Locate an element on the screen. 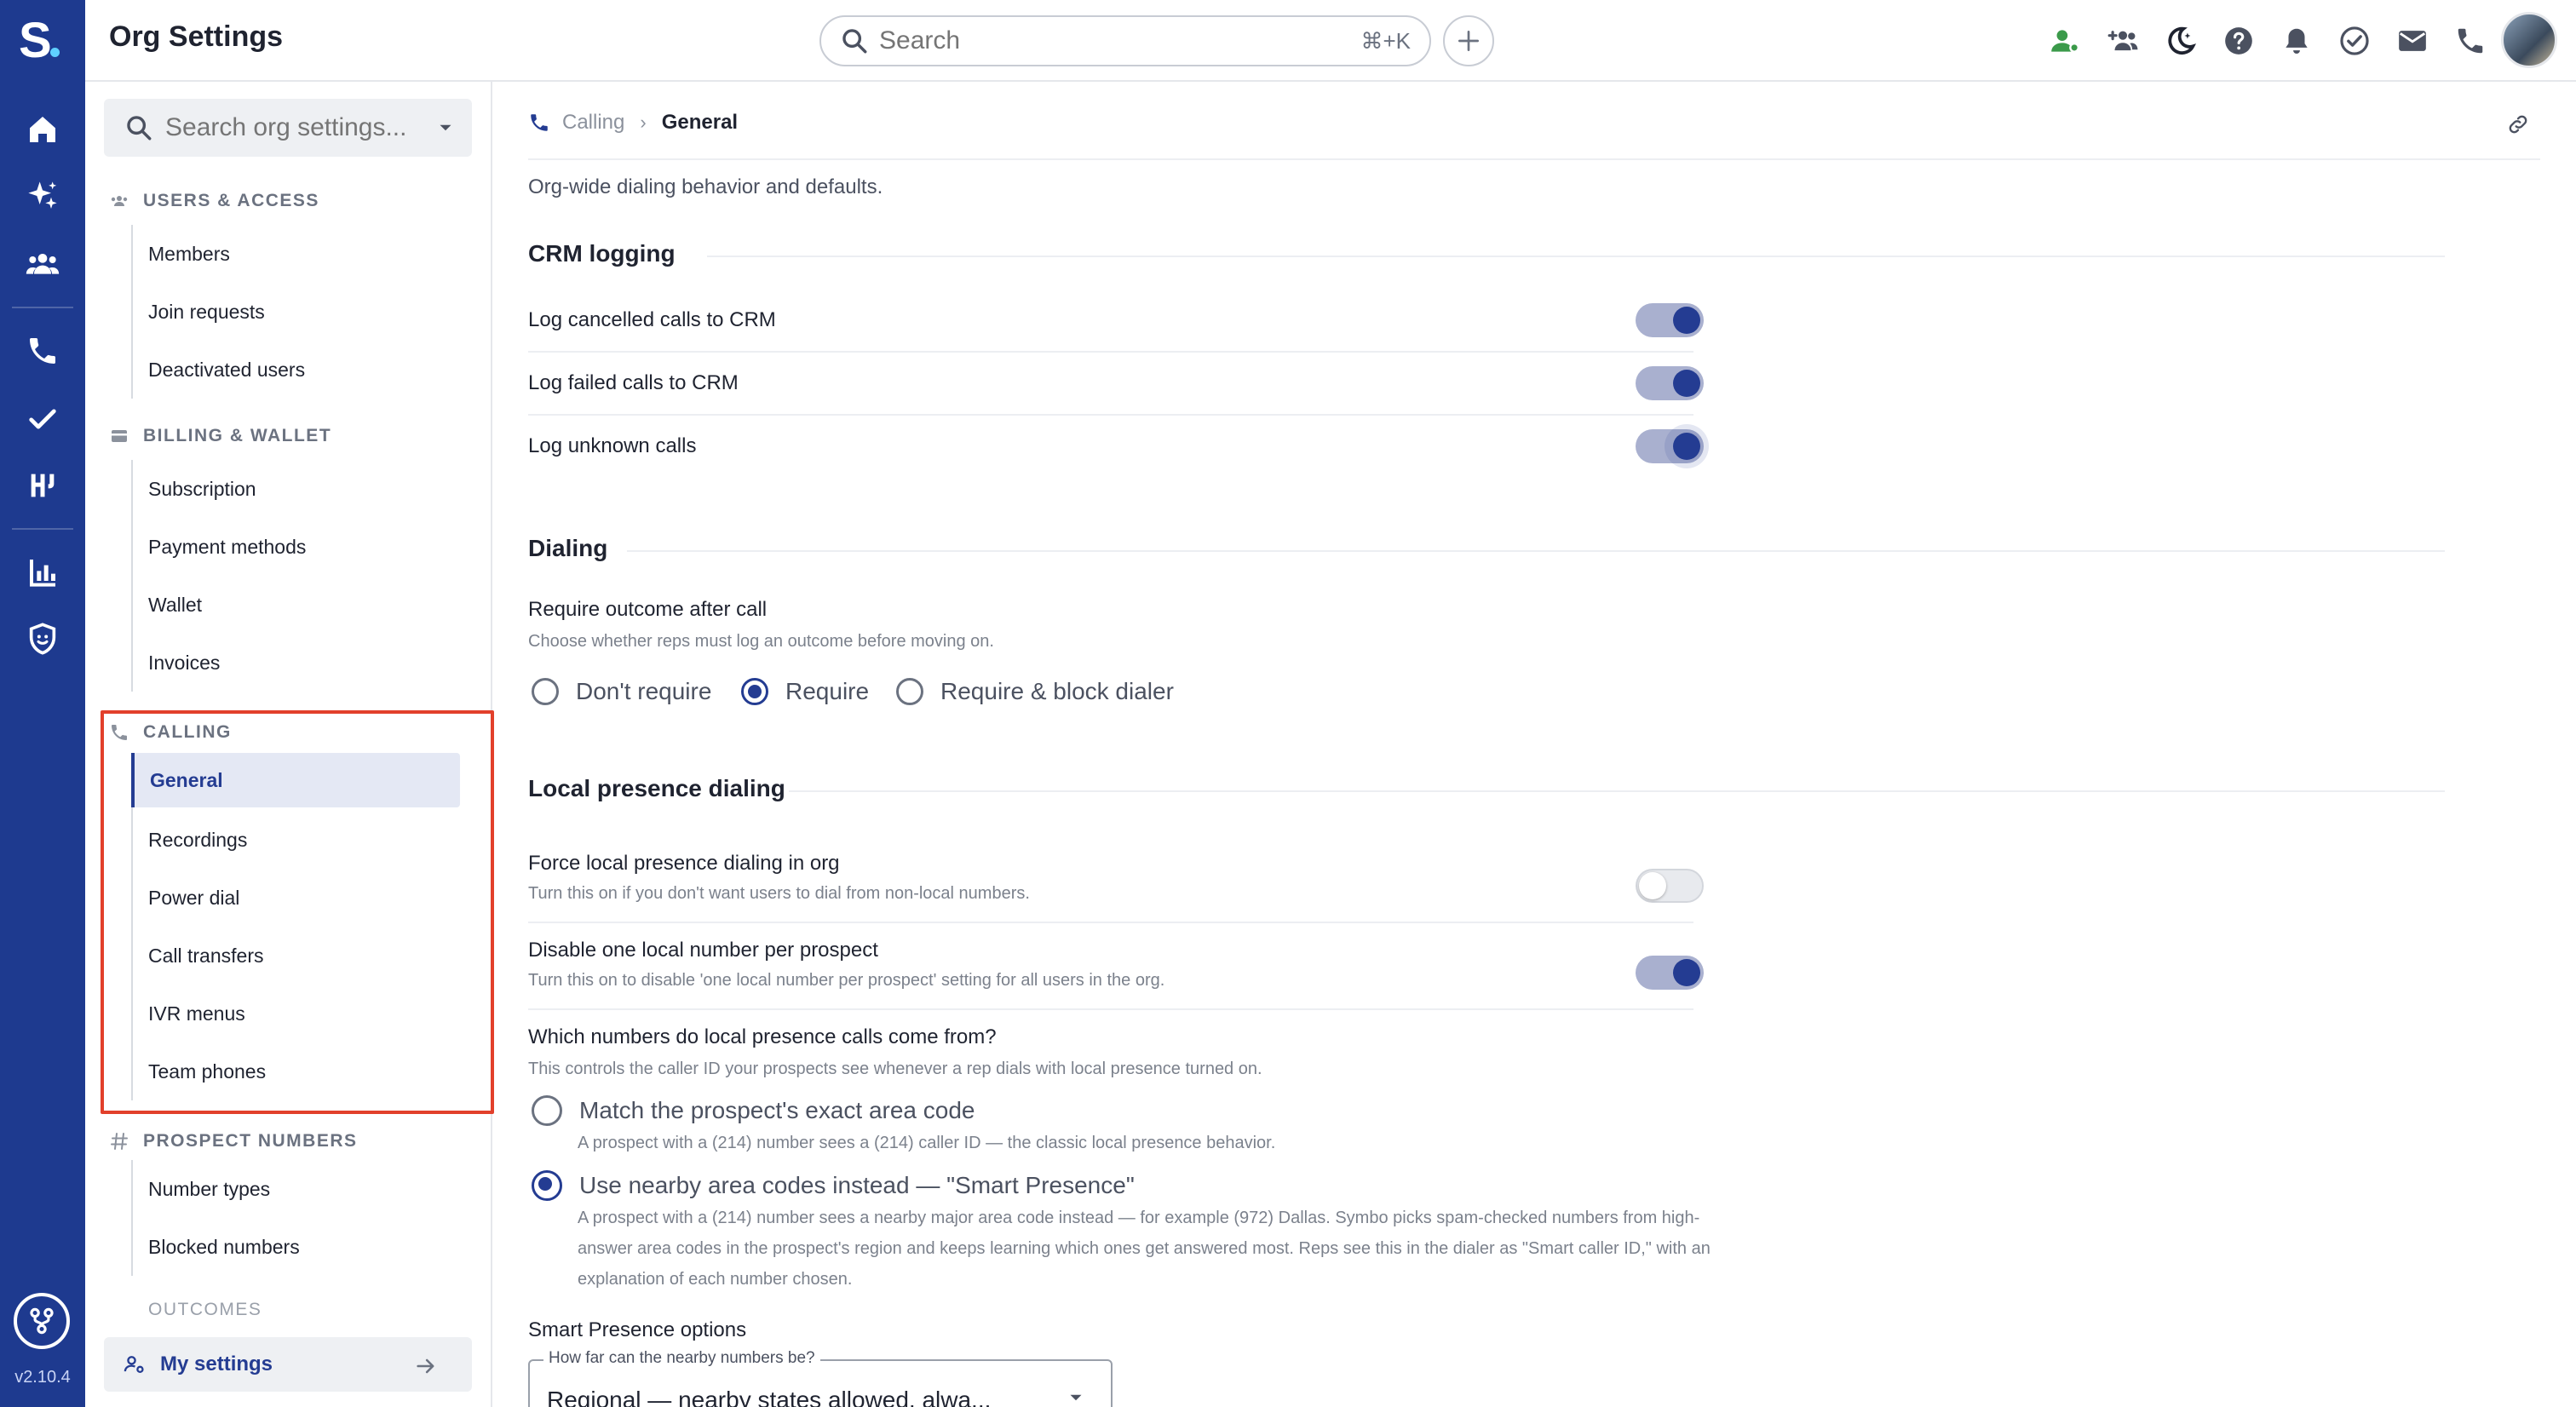  add-button is located at coordinates (1469, 40).